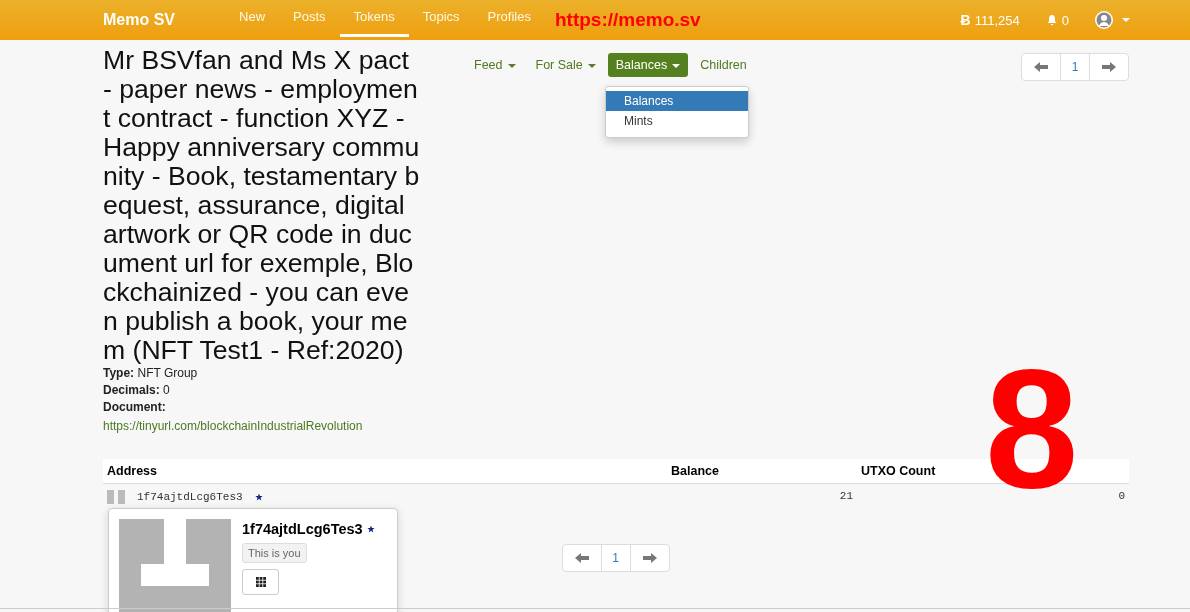 This screenshot has width=1190, height=612. Describe the element at coordinates (116, 497) in the screenshot. I see `identicon-icon` at that location.